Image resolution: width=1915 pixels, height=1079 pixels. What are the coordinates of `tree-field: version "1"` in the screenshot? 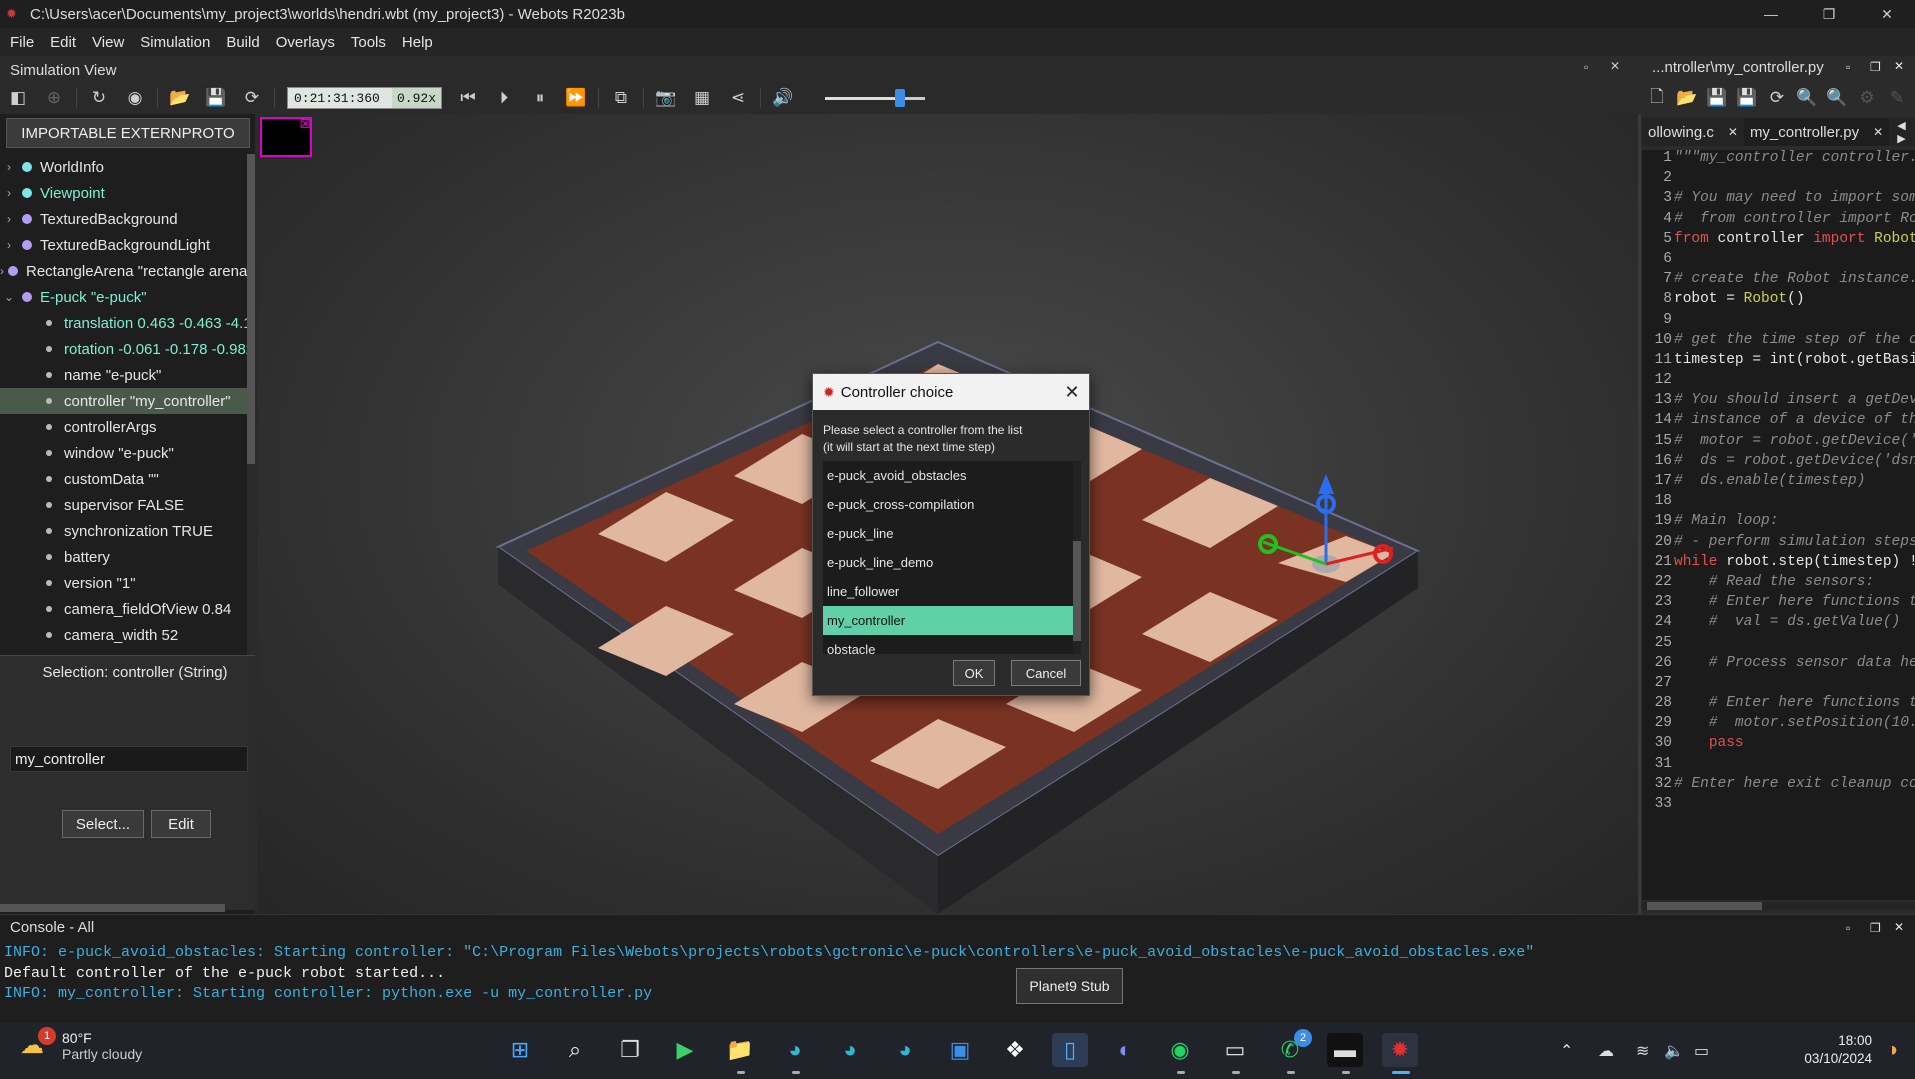 It's located at (124, 583).